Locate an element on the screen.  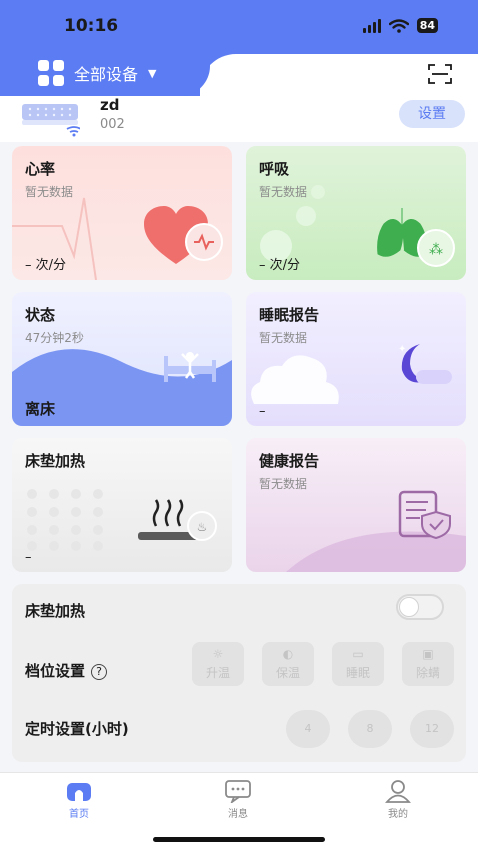
mode-keep-warm-button: ◐ 保温 is located at coordinates (288, 664).